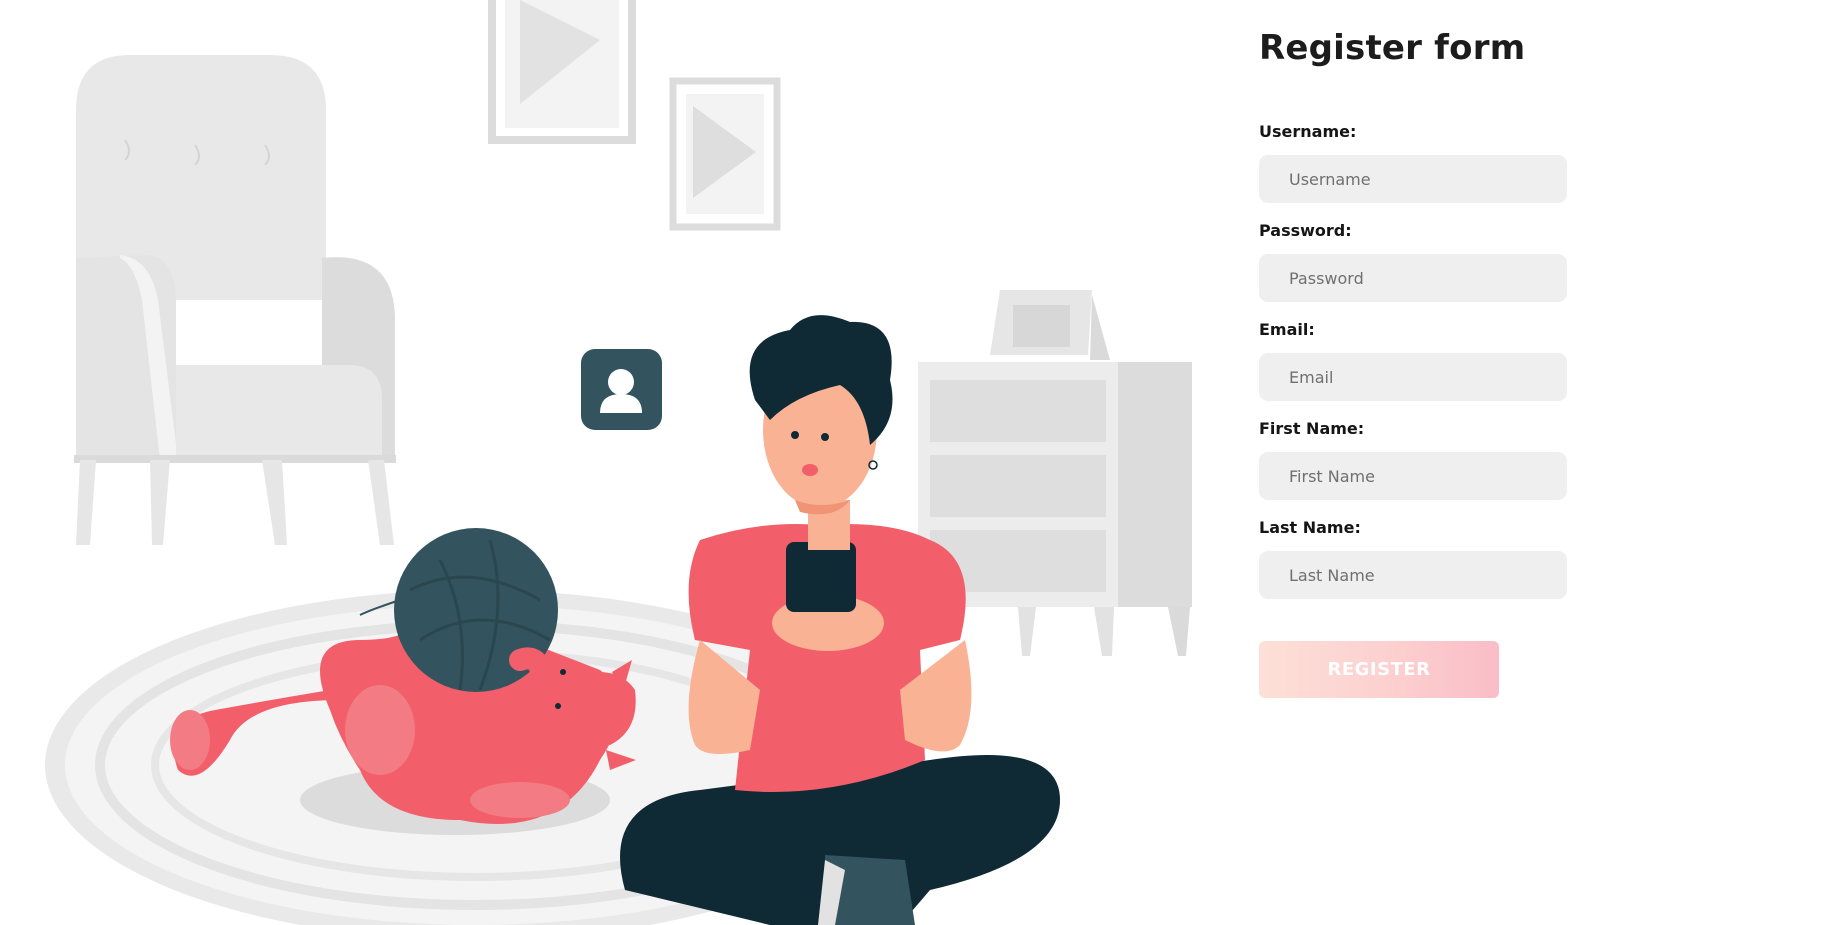 This screenshot has height=925, width=1828. I want to click on armchair-icon, so click(235, 300).